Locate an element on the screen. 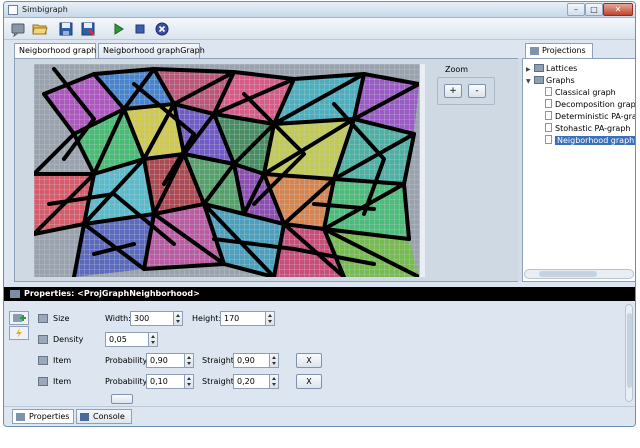 The height and width of the screenshot is (448, 640). window-title: Simbigraph is located at coordinates (45, 9).